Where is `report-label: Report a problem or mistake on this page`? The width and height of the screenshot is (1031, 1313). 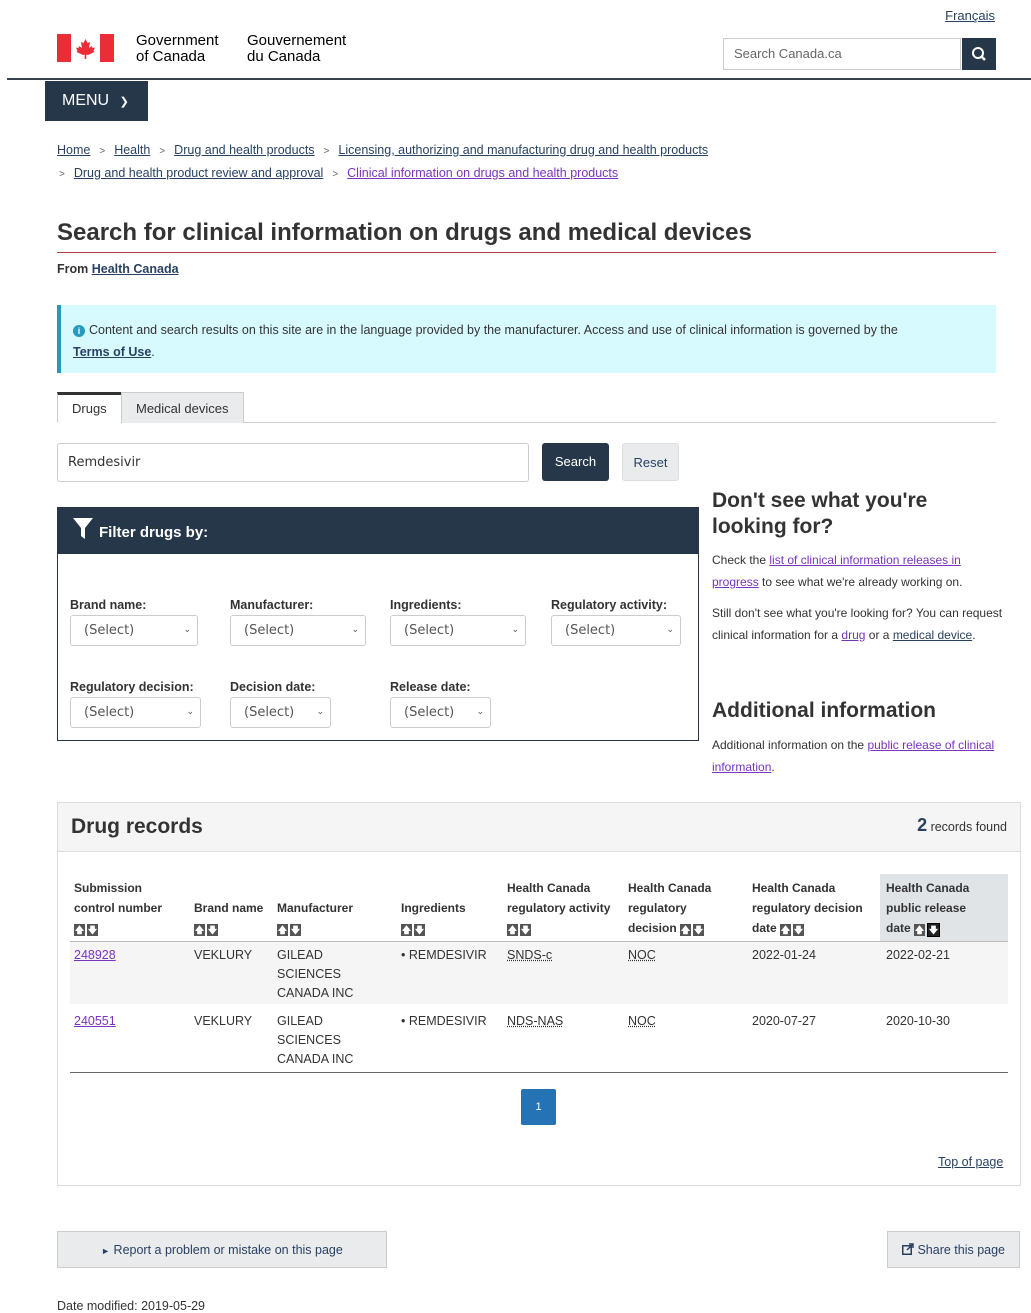 report-label: Report a problem or mistake on this page is located at coordinates (228, 1250).